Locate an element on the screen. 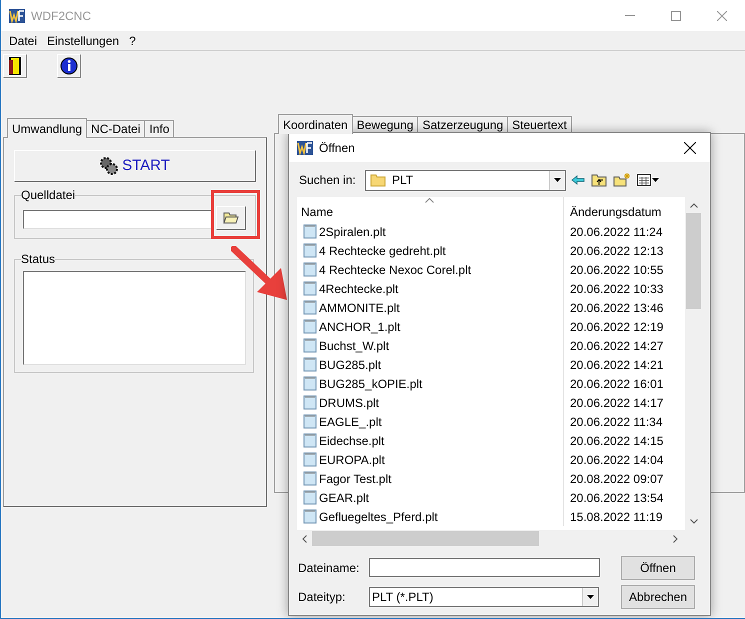 This screenshot has width=745, height=619. tab: Umwandlung is located at coordinates (47, 128).